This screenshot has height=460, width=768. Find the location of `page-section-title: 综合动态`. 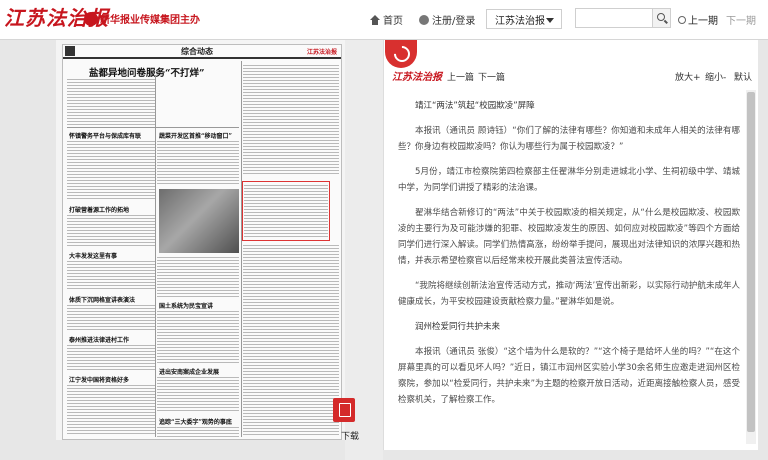

page-section-title: 综合动态 is located at coordinates (197, 51).